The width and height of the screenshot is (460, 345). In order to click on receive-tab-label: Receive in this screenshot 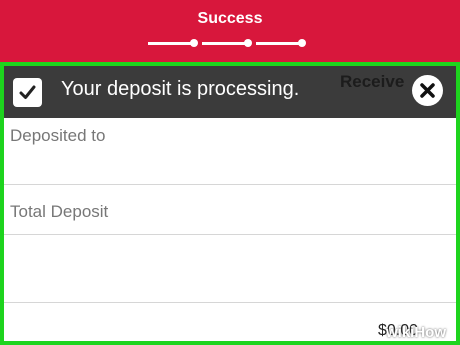, I will do `click(372, 81)`.